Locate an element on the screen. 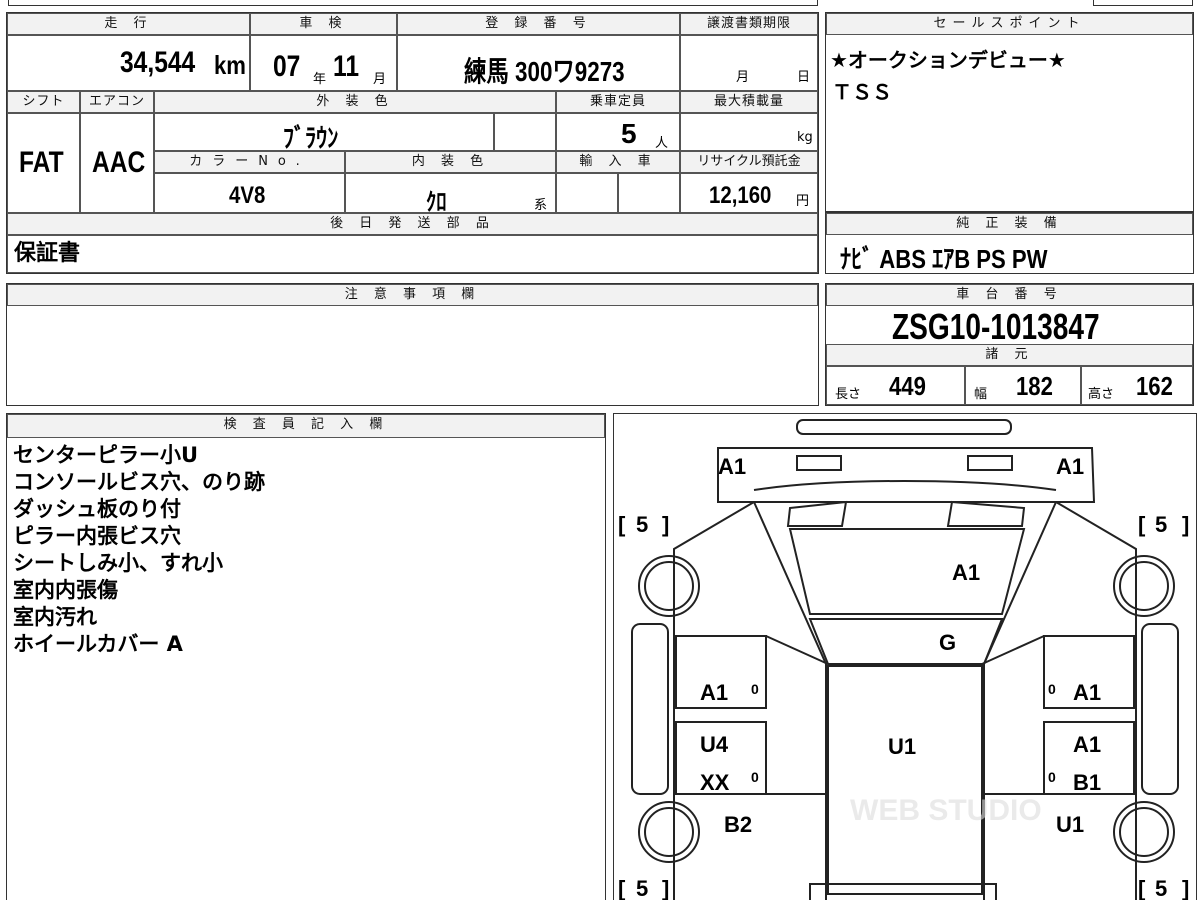 The width and height of the screenshot is (1200, 900). inspector-line: ダッシュ板のり付 is located at coordinates (97, 509).